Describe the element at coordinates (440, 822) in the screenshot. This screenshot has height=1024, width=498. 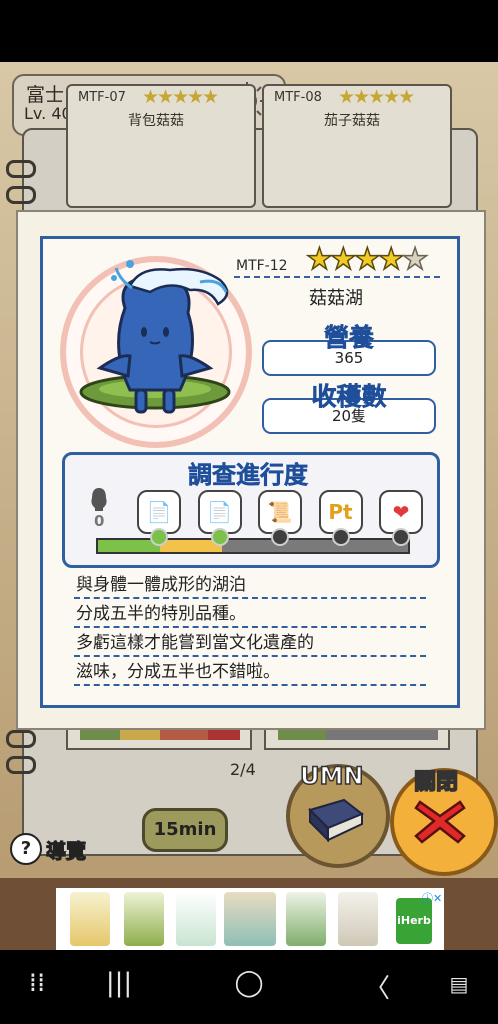
I see `close-icon` at that location.